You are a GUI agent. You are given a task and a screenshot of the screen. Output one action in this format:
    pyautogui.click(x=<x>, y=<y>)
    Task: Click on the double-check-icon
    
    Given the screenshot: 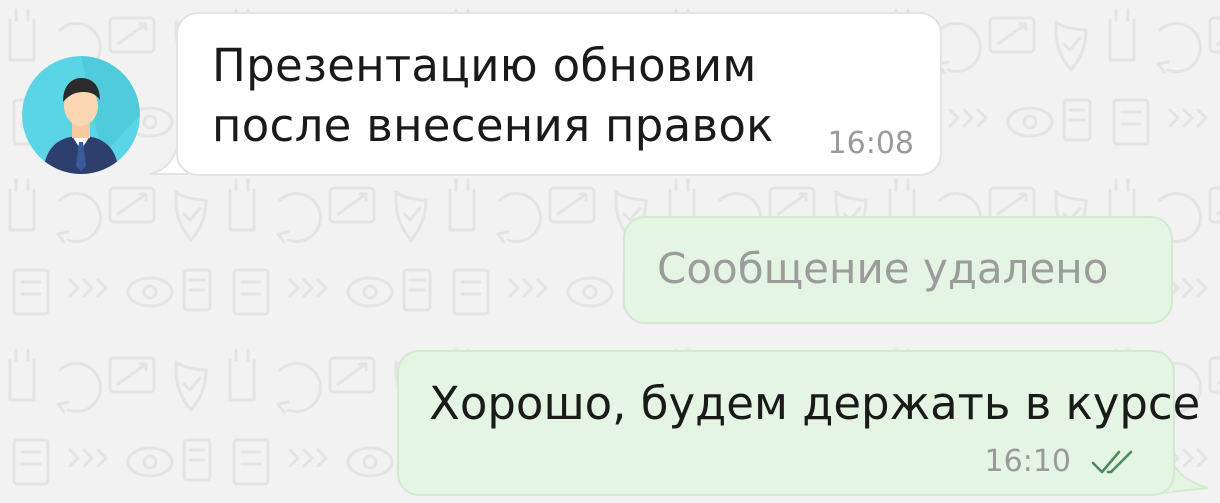 What is the action you would take?
    pyautogui.click(x=1112, y=461)
    